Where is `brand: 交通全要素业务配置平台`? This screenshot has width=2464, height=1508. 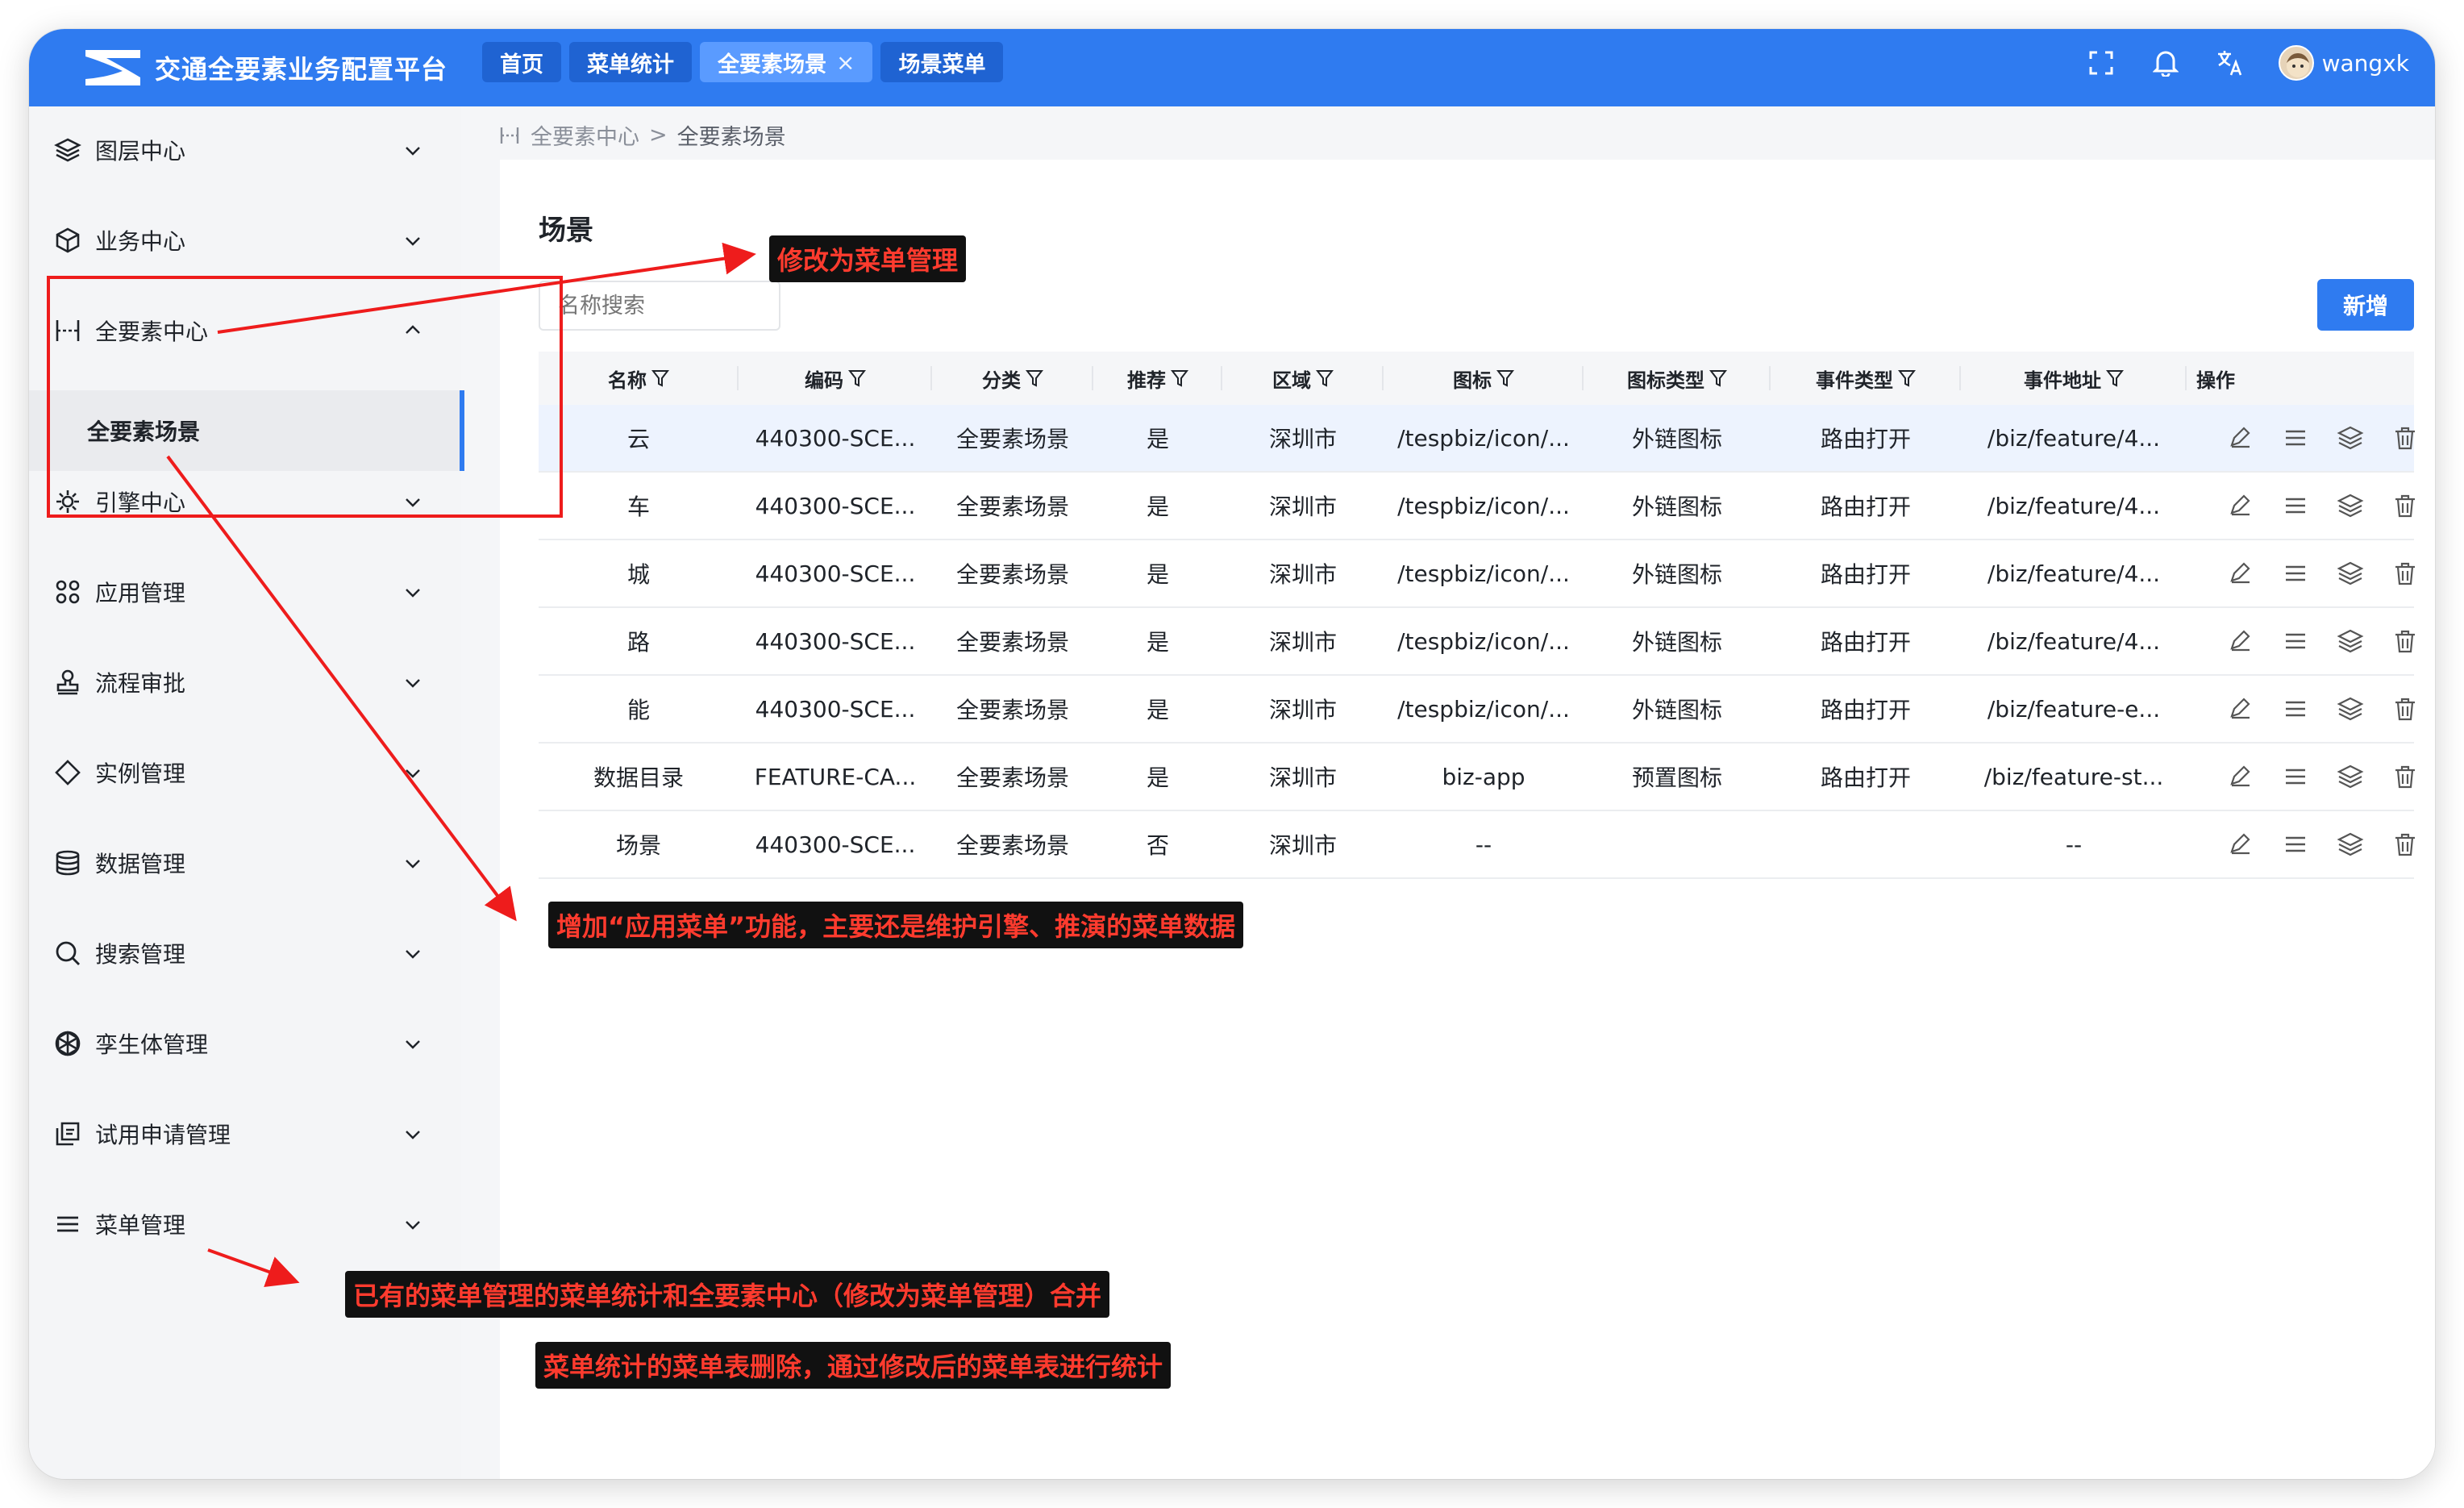 brand: 交通全要素业务配置平台 is located at coordinates (264, 67).